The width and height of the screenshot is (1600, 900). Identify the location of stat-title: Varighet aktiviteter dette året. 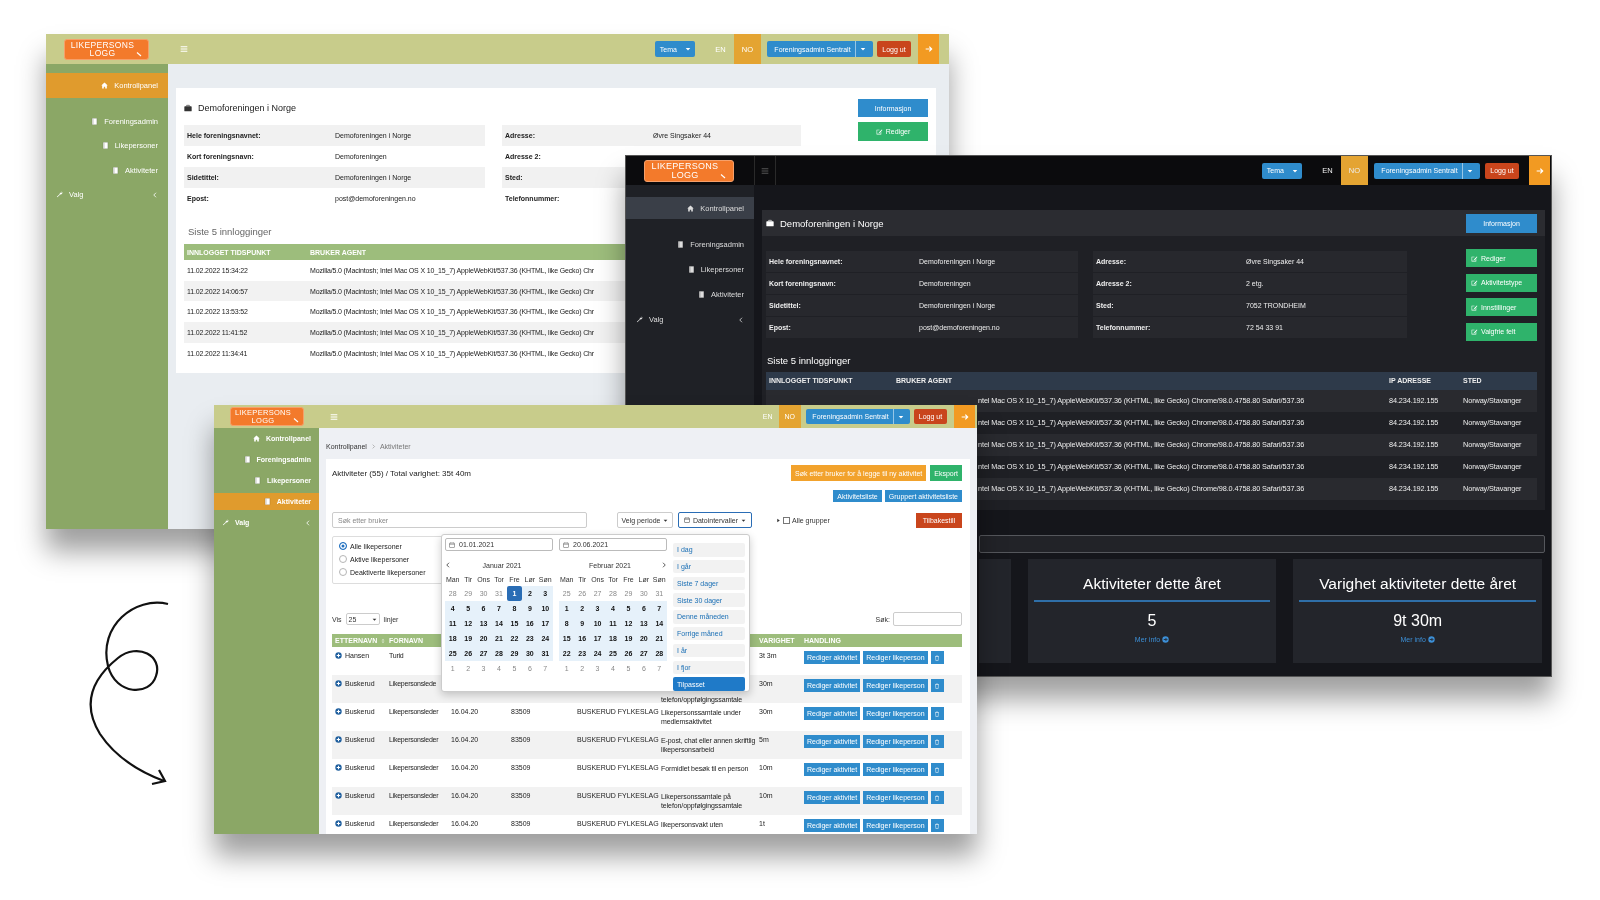
(1418, 583).